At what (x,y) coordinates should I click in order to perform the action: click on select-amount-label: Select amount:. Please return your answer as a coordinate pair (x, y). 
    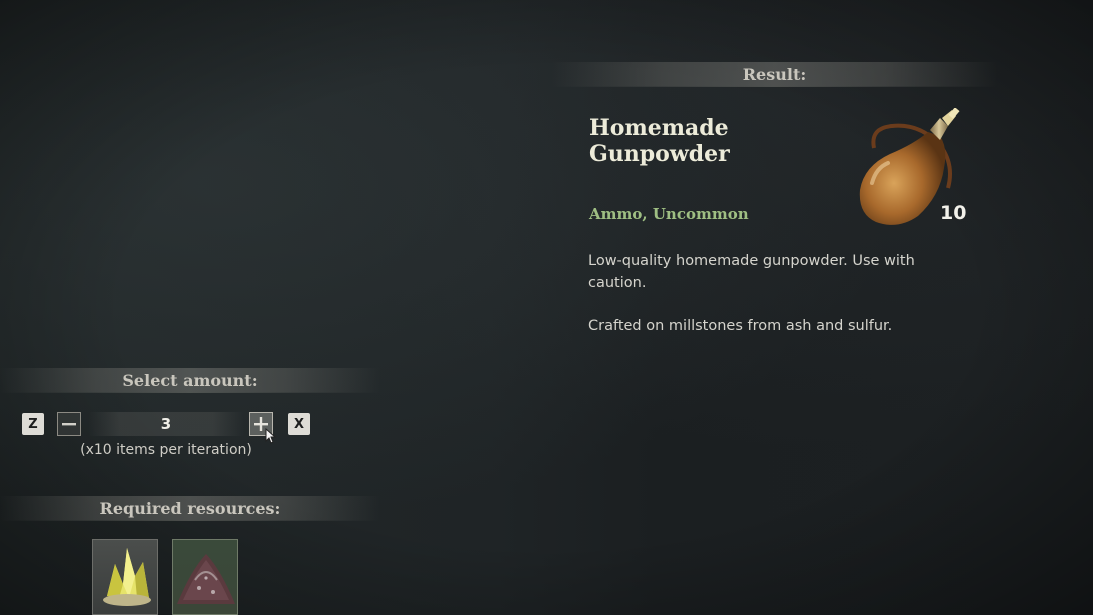
    Looking at the image, I should click on (190, 380).